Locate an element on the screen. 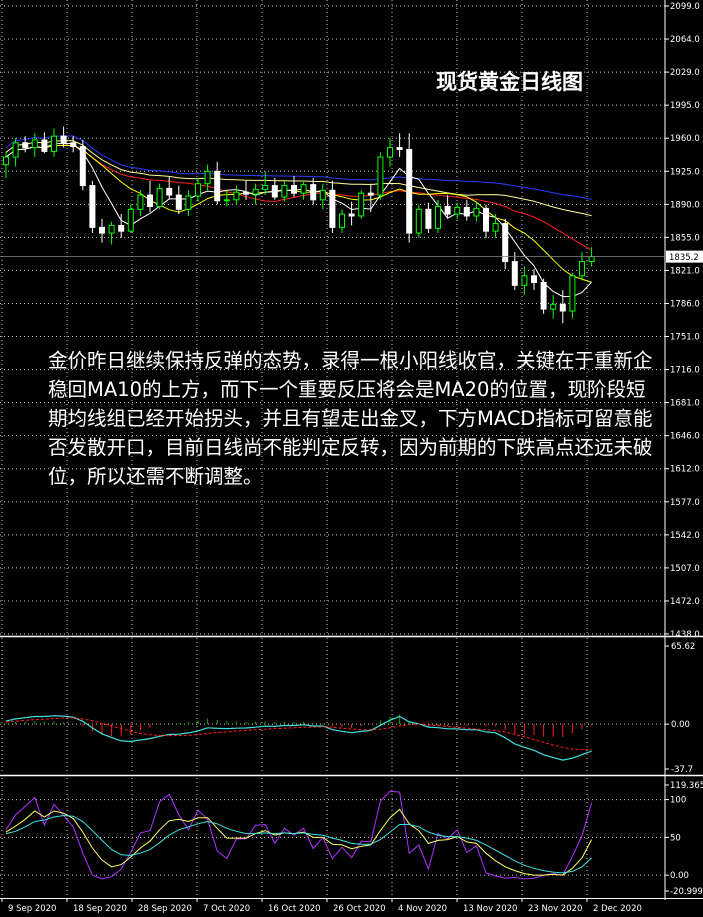 The height and width of the screenshot is (917, 703). price-axis-label: 1855.0 is located at coordinates (685, 238).